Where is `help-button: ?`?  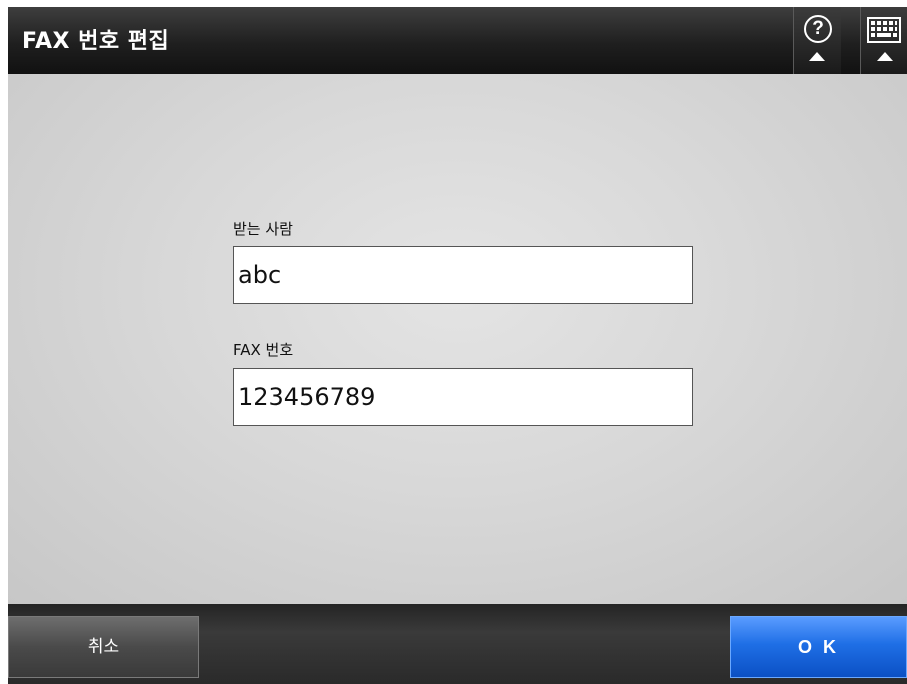
help-button: ? is located at coordinates (817, 40).